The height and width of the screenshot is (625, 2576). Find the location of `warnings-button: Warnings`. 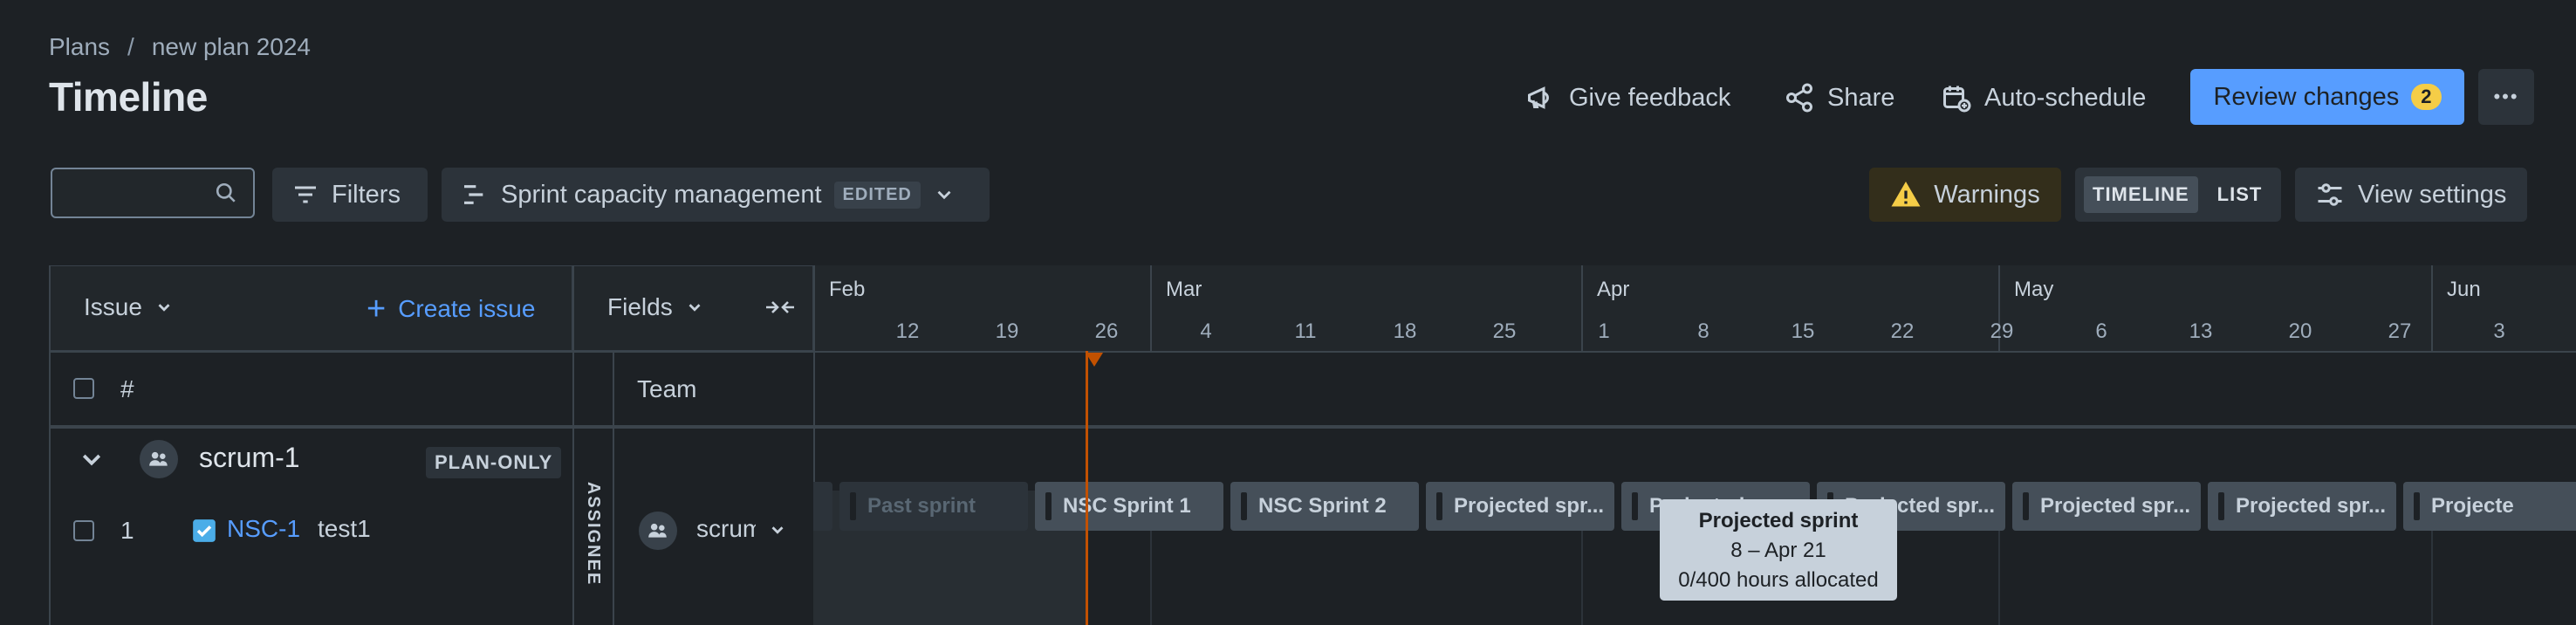

warnings-button: Warnings is located at coordinates (1965, 195).